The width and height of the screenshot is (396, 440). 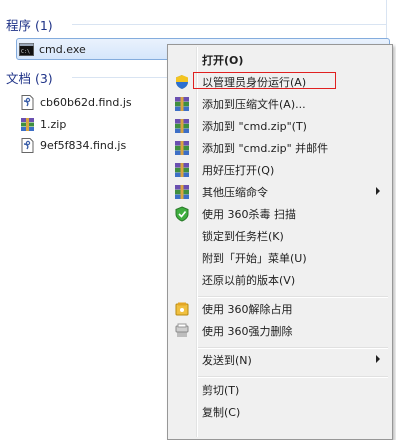 I want to click on result-item-label: 1.zip, so click(x=53, y=124).